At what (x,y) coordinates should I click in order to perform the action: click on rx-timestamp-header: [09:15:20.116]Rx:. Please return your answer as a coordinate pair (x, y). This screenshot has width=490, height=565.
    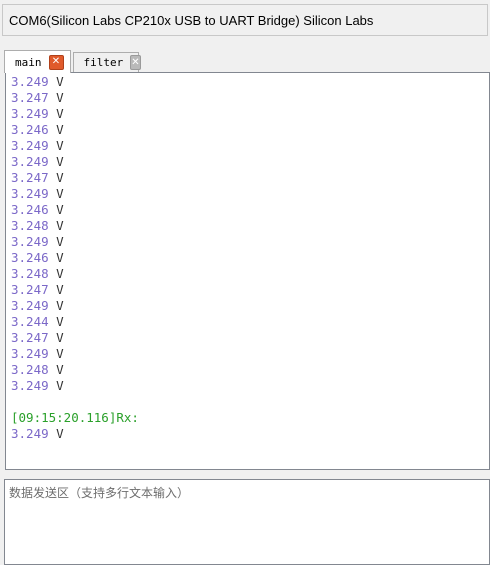
    Looking at the image, I should click on (75, 417).